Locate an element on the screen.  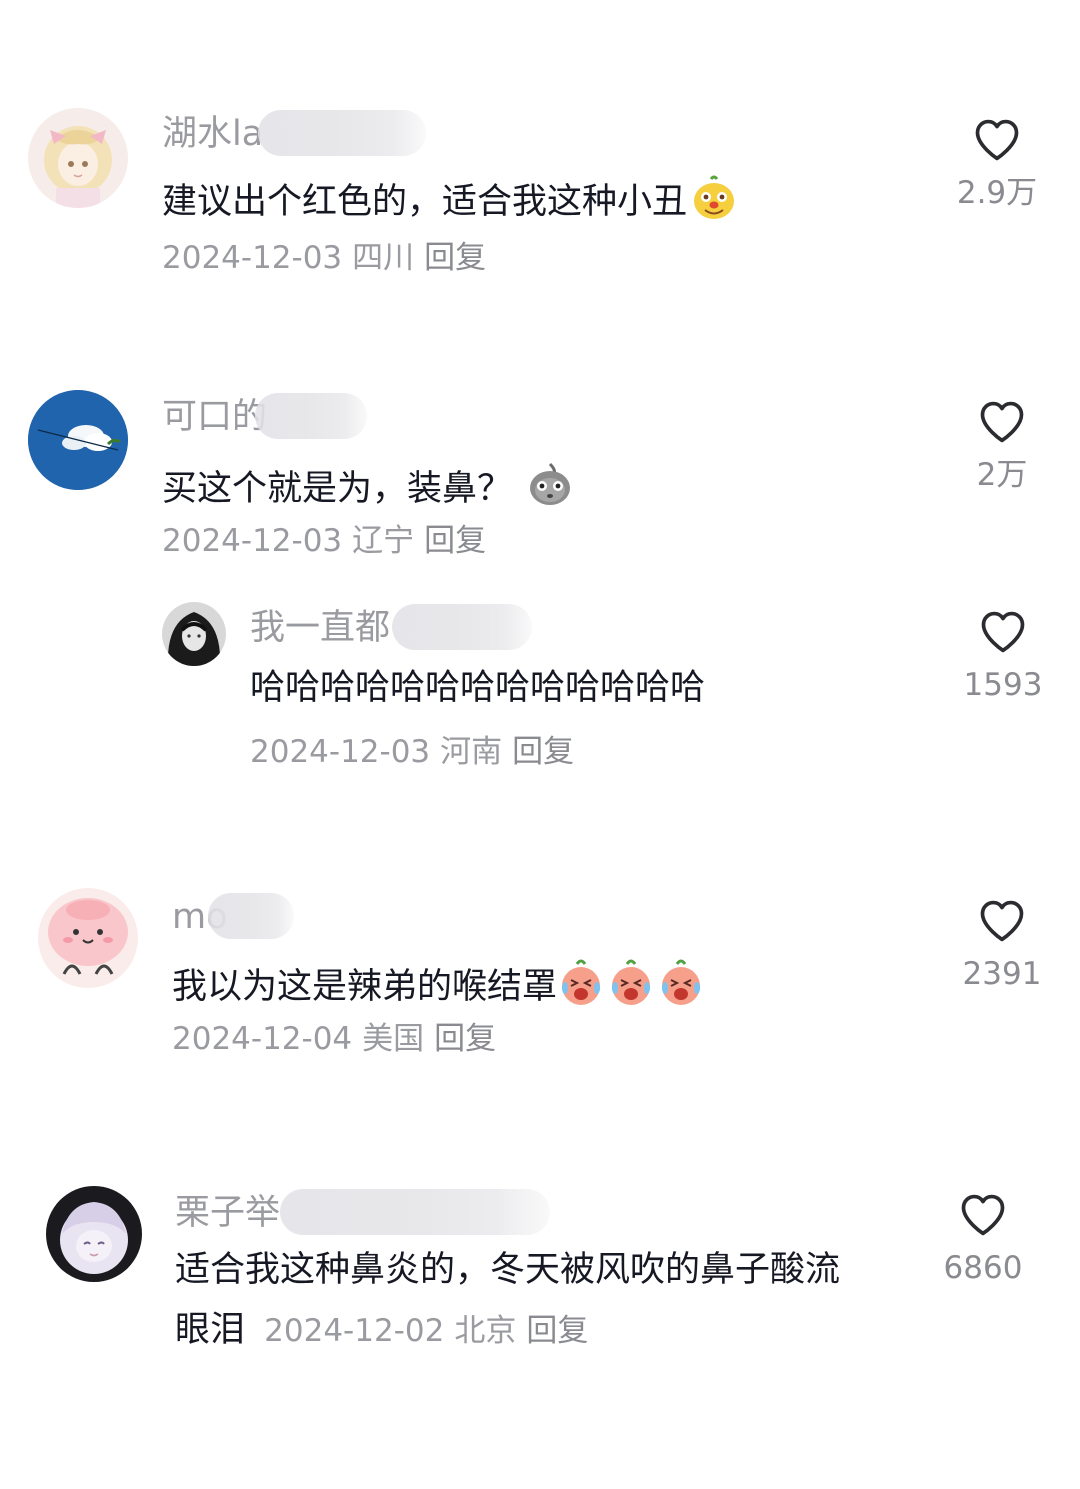
comment-text-content: 我以为这是辣弟的喉结罩 is located at coordinates (365, 987).